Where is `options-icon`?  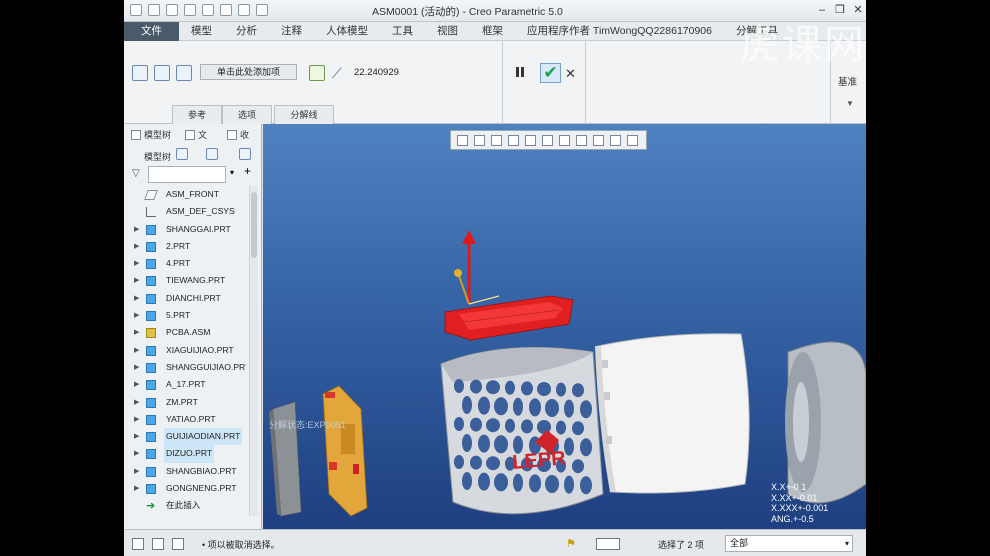
options-icon is located at coordinates (317, 73).